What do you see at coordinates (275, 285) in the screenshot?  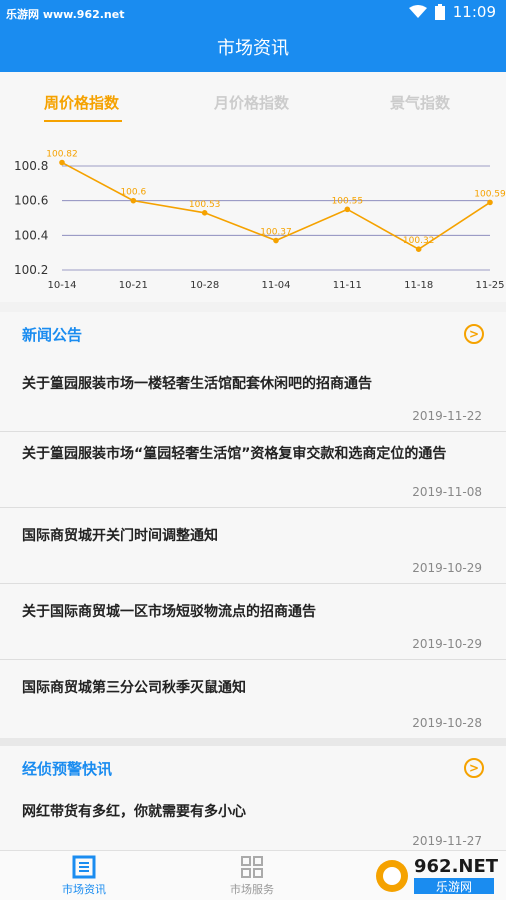 I see `chart-x-tick-label: 11-04` at bounding box center [275, 285].